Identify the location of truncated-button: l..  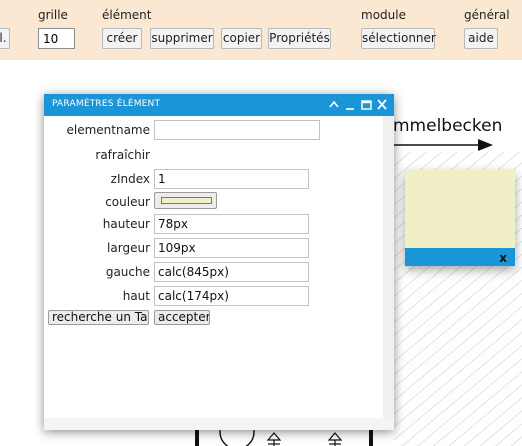
(5, 38).